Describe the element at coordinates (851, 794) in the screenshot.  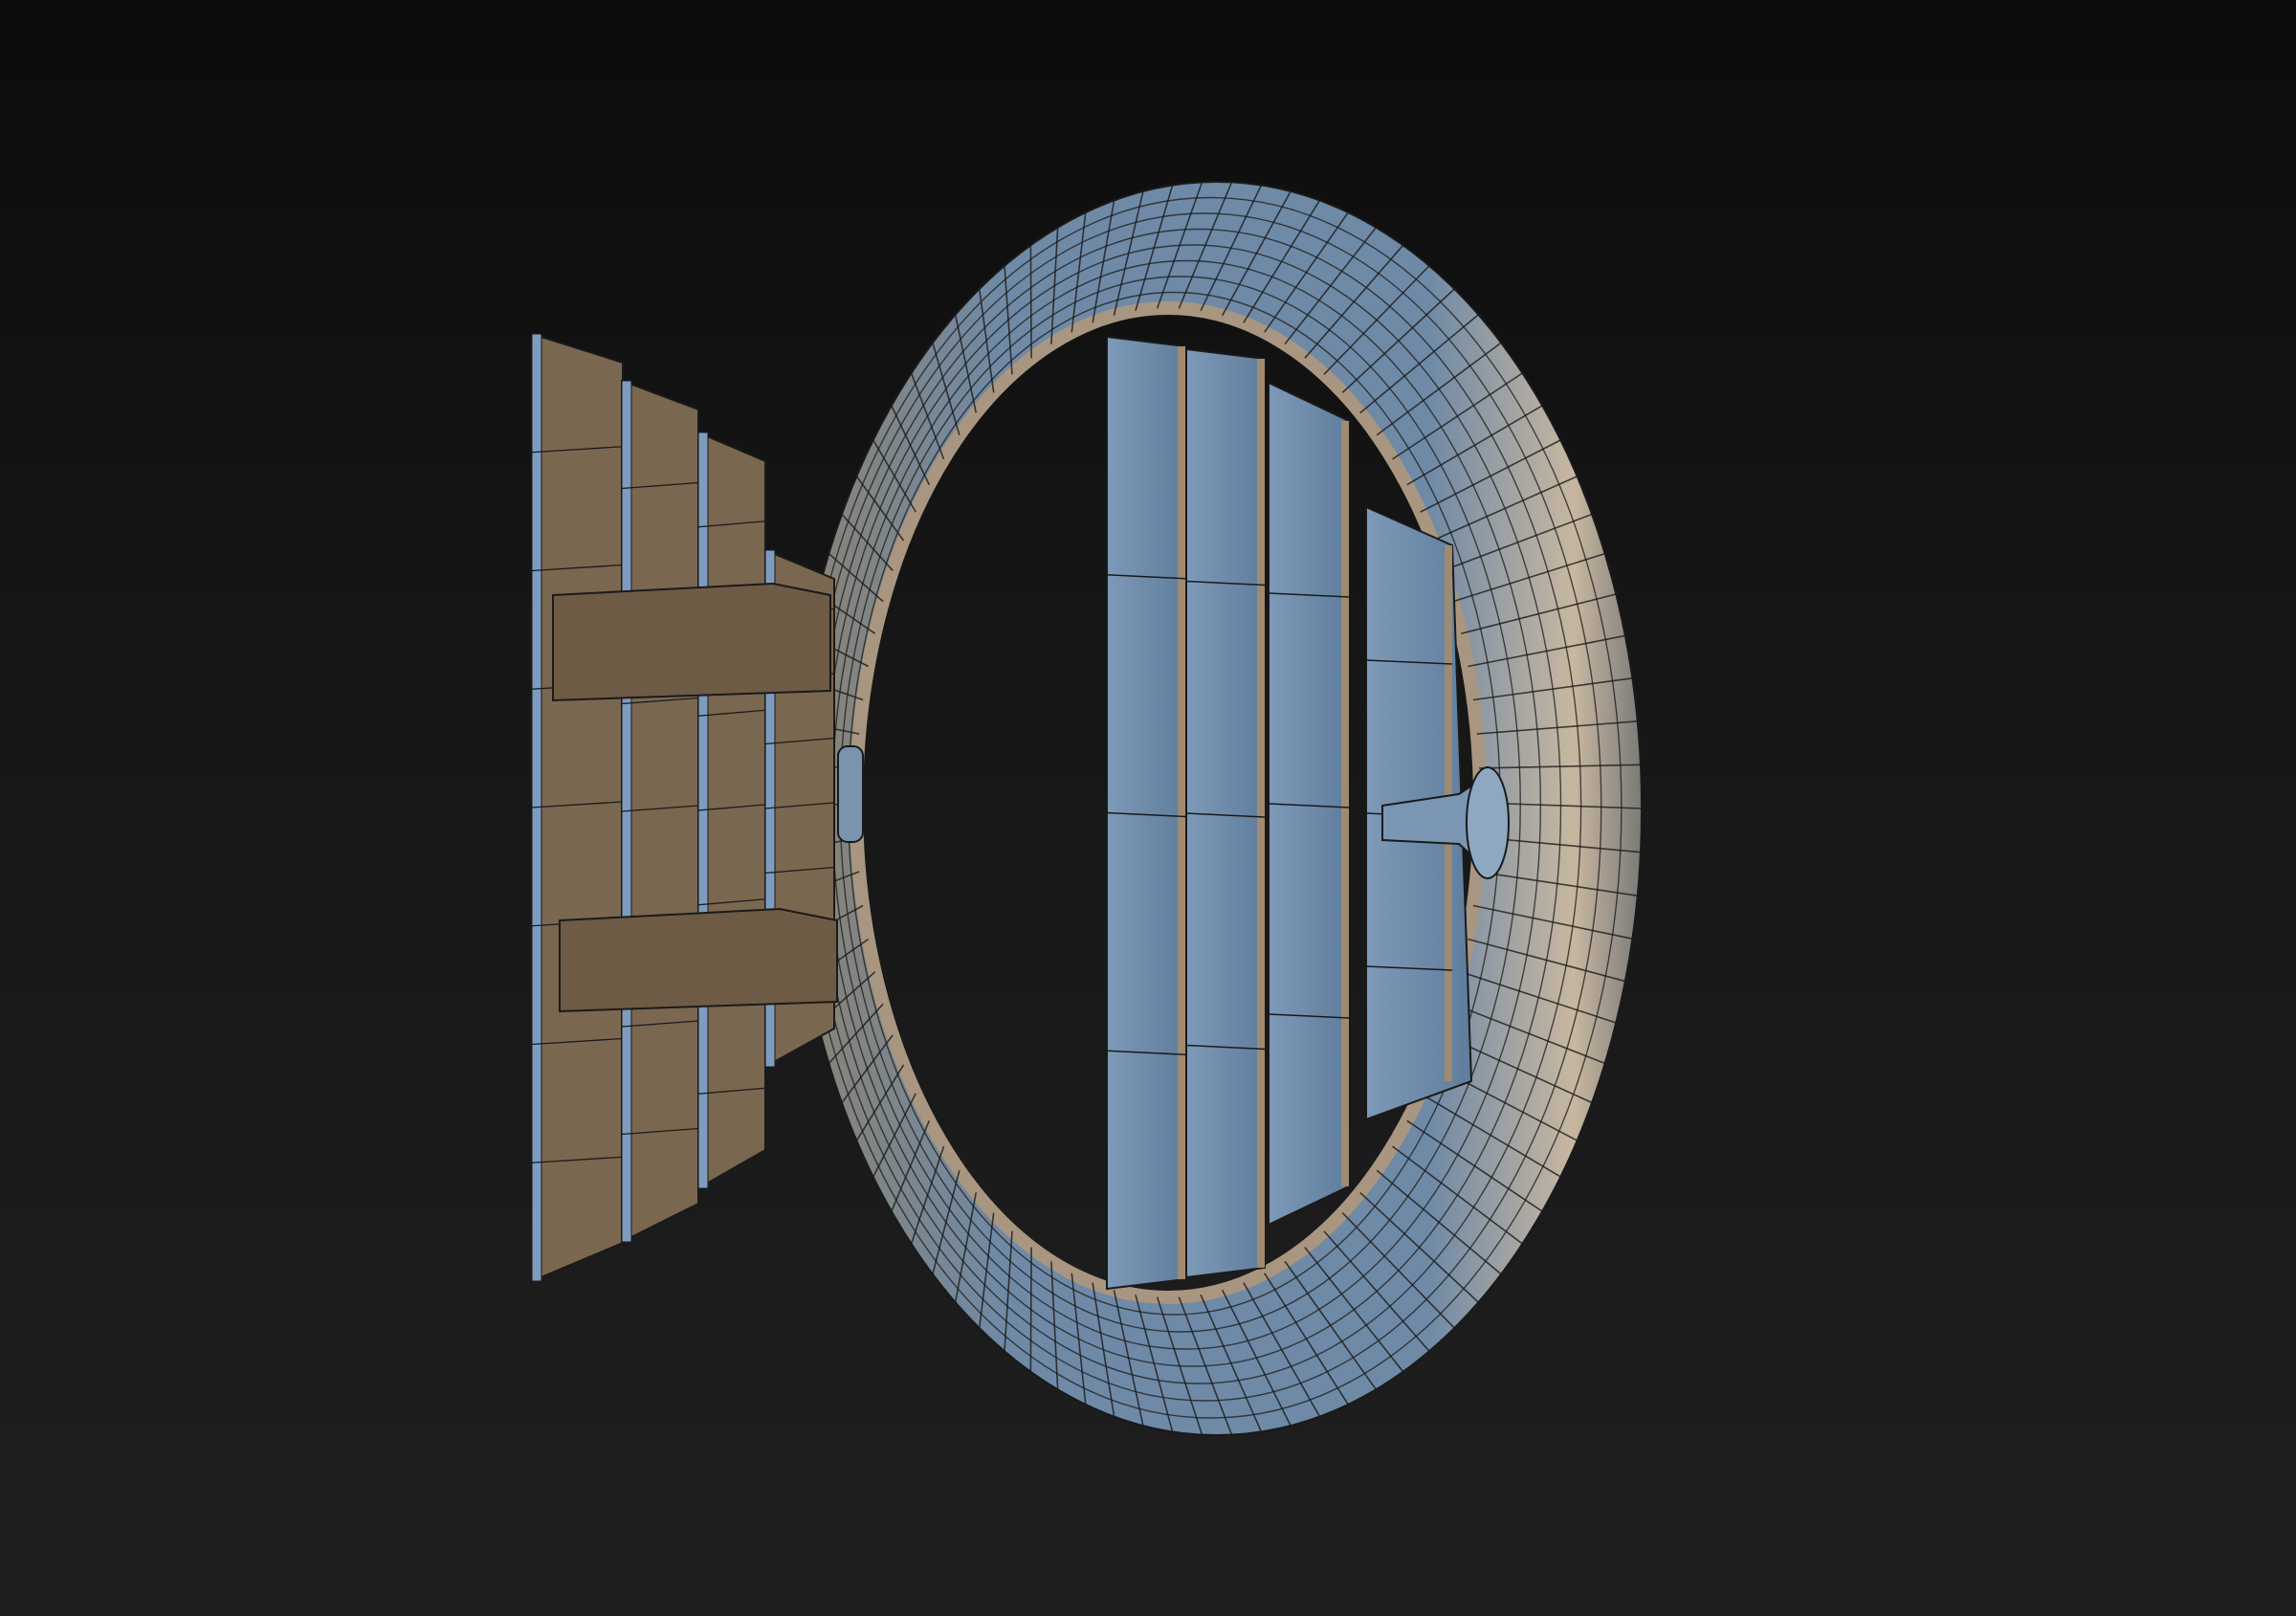
I see `door-hinge` at that location.